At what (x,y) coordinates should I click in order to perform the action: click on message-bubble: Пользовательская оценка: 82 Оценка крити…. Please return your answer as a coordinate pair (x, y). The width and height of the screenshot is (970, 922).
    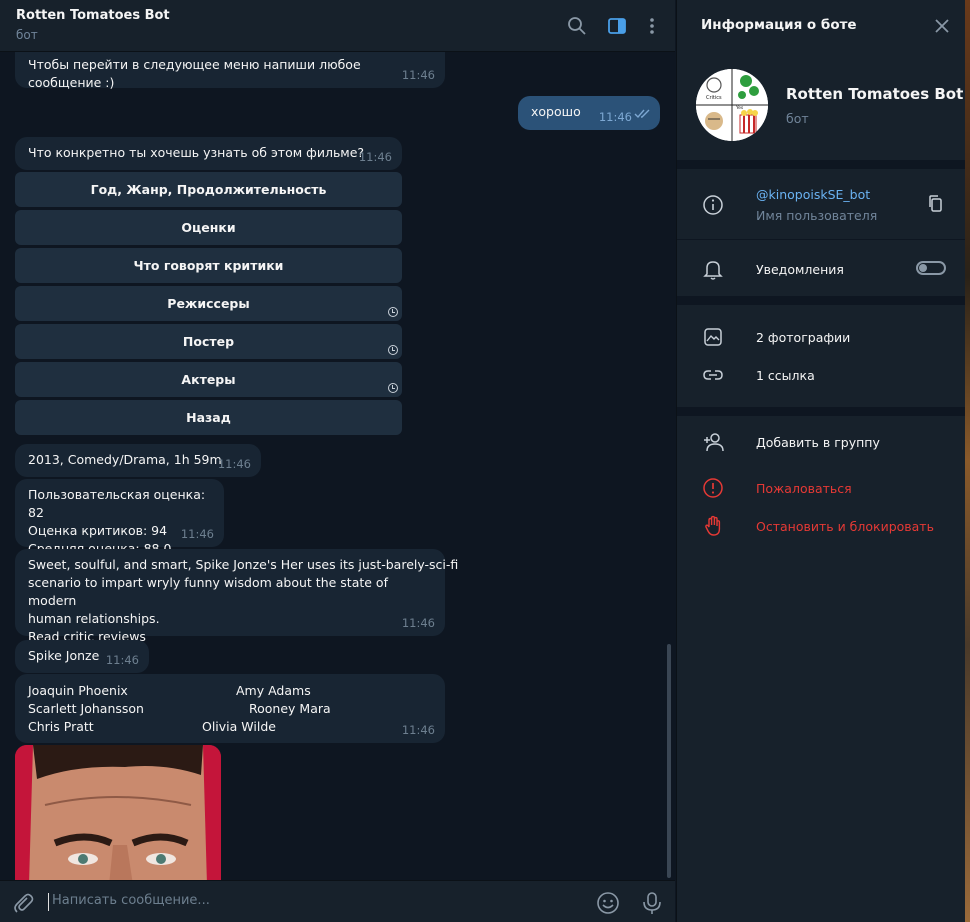
    Looking at the image, I should click on (119, 517).